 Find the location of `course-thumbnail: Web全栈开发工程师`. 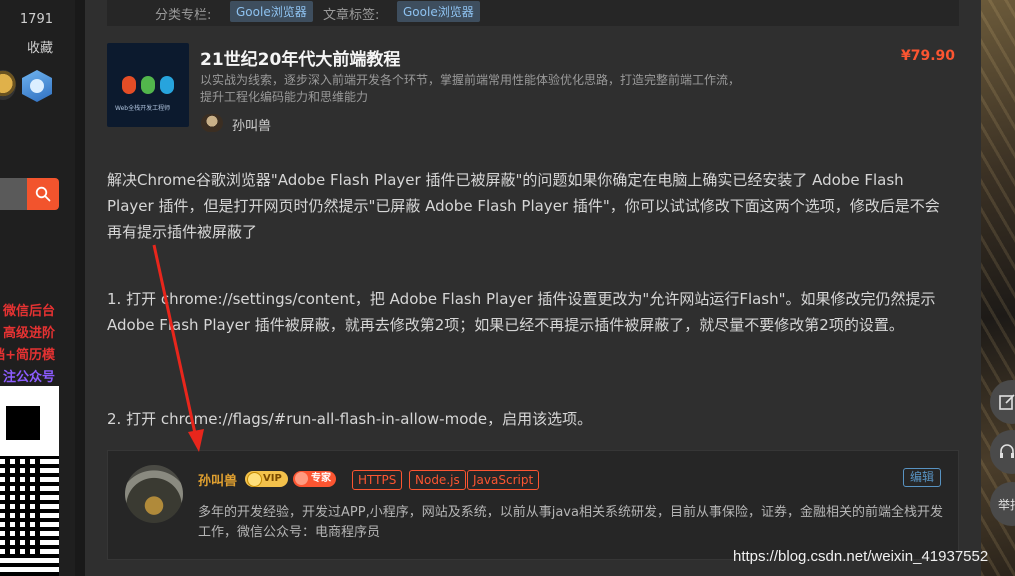

course-thumbnail: Web全栈开发工程师 is located at coordinates (148, 85).